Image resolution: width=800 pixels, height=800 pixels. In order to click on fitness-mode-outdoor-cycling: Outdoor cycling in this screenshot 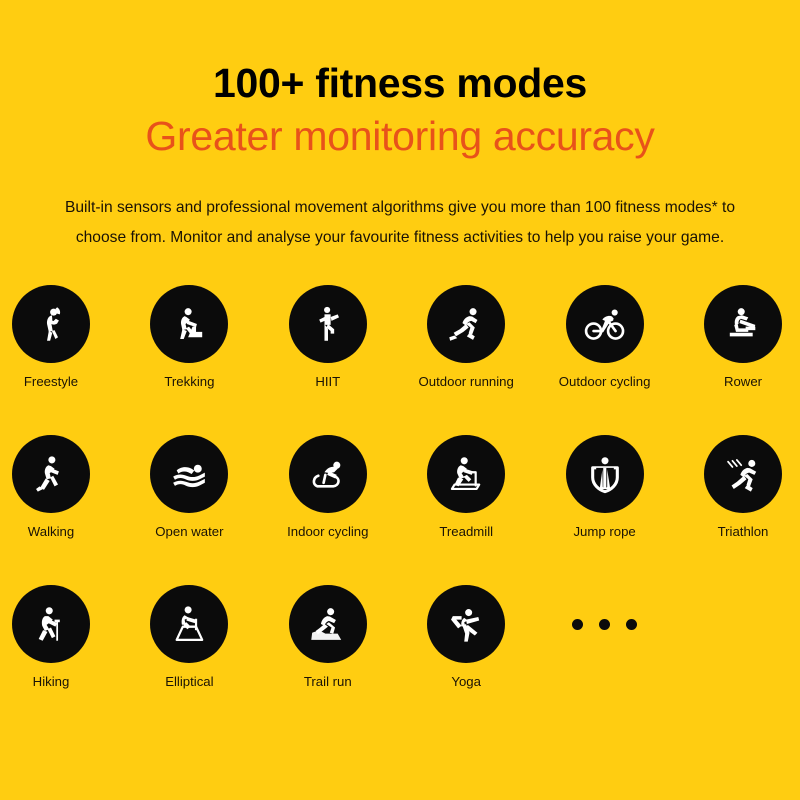, I will do `click(605, 337)`.